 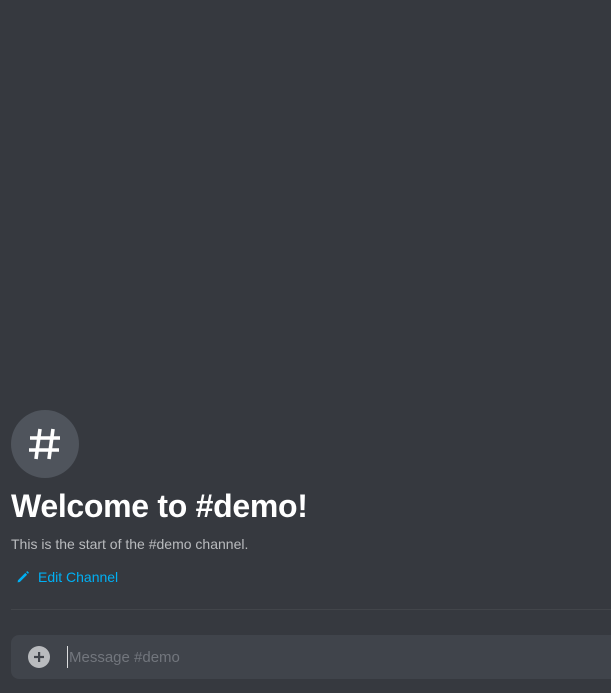 I want to click on divider, so click(x=311, y=609).